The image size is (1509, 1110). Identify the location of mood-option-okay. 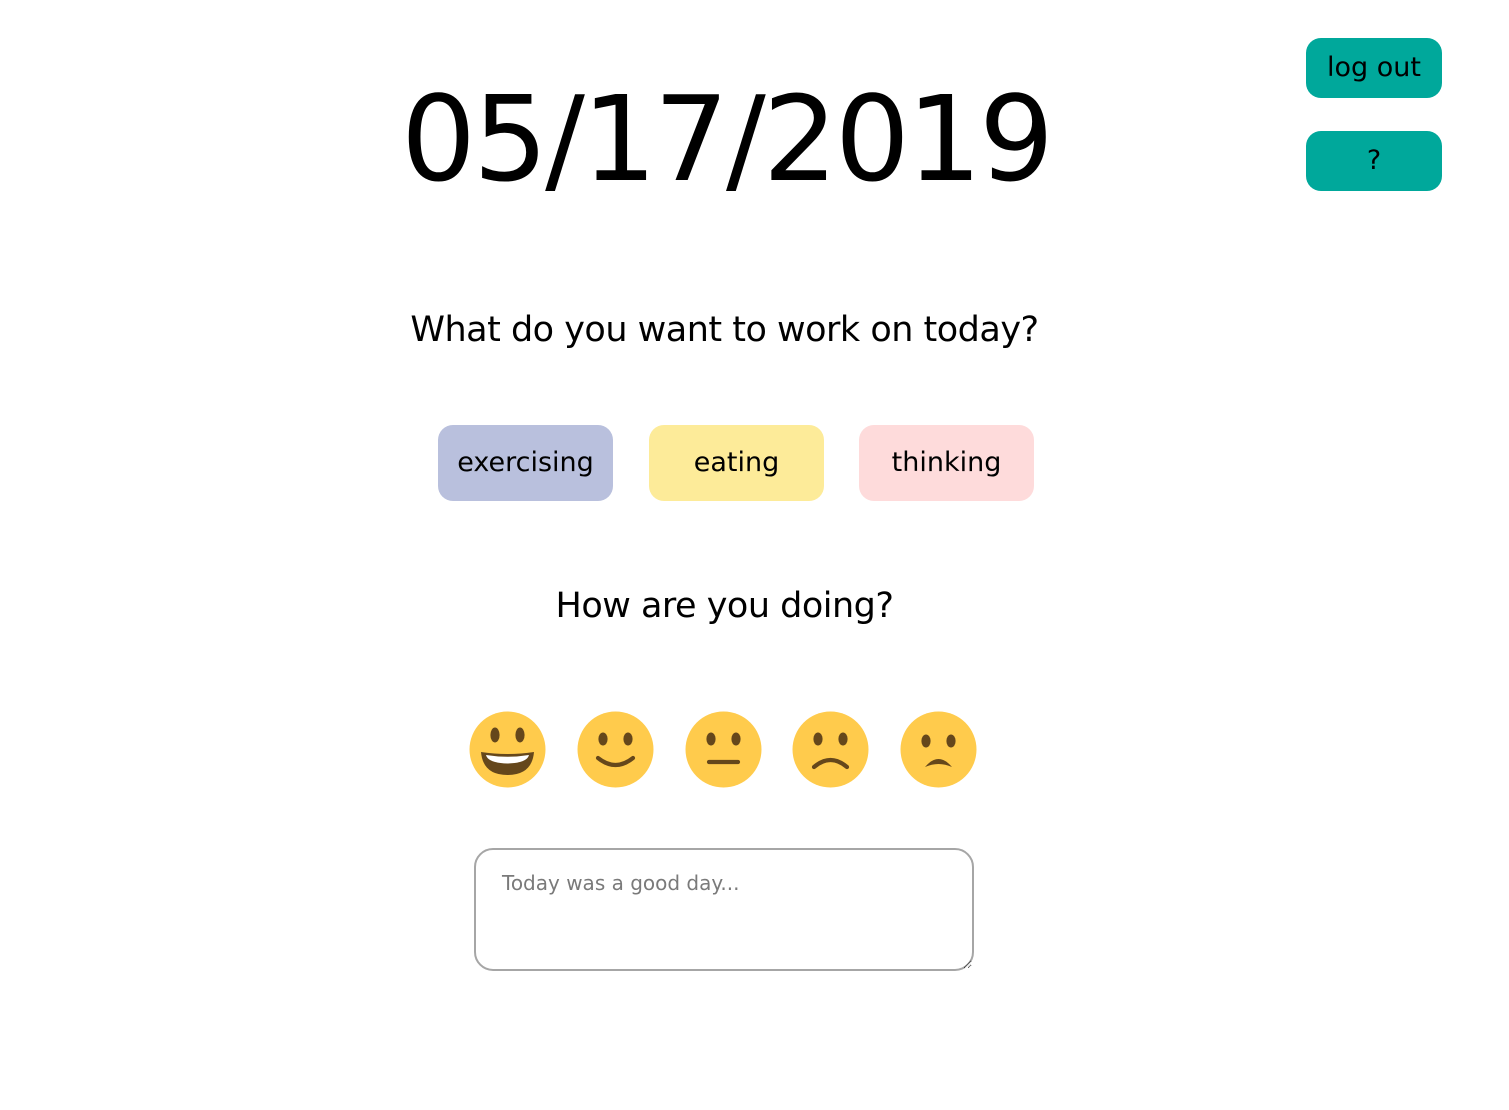
(723, 749).